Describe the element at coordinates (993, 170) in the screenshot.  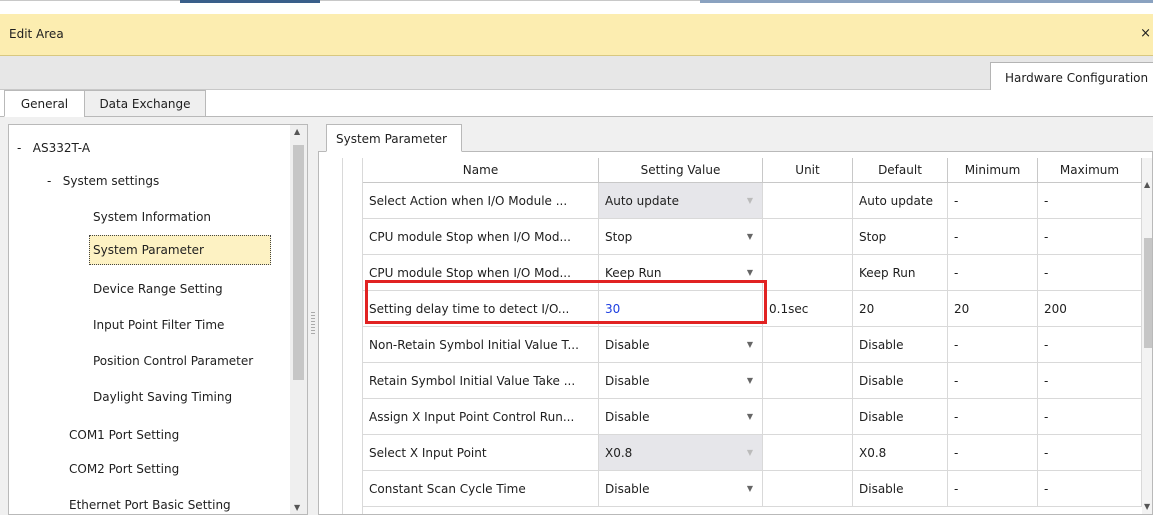
I see `column-header-minimum: Minimum` at that location.